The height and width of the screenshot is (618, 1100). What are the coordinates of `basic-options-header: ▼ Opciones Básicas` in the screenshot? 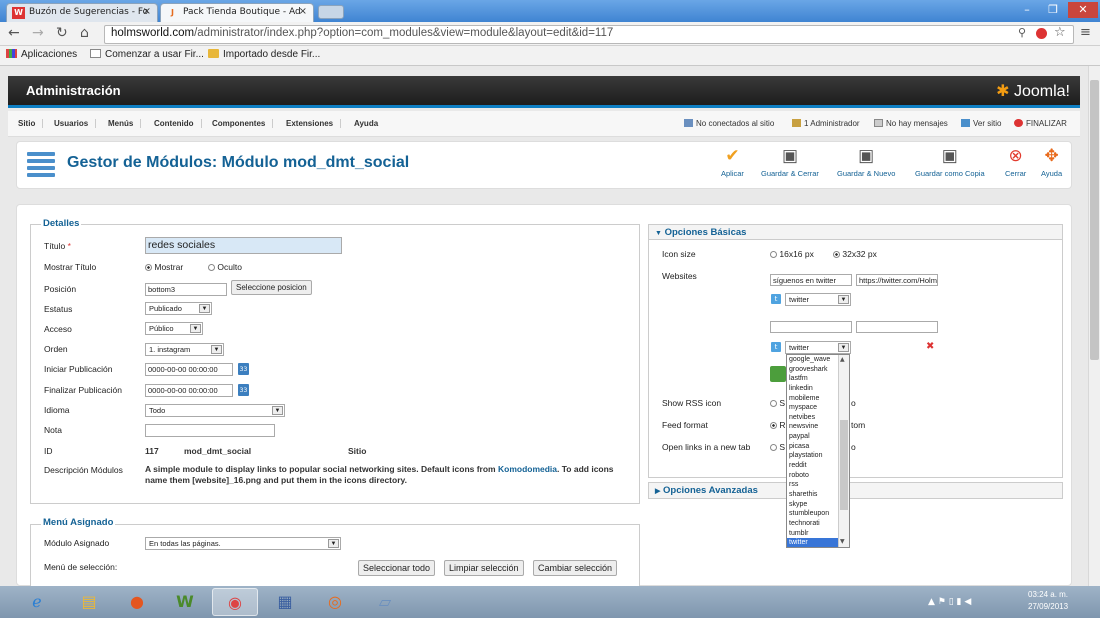 It's located at (855, 232).